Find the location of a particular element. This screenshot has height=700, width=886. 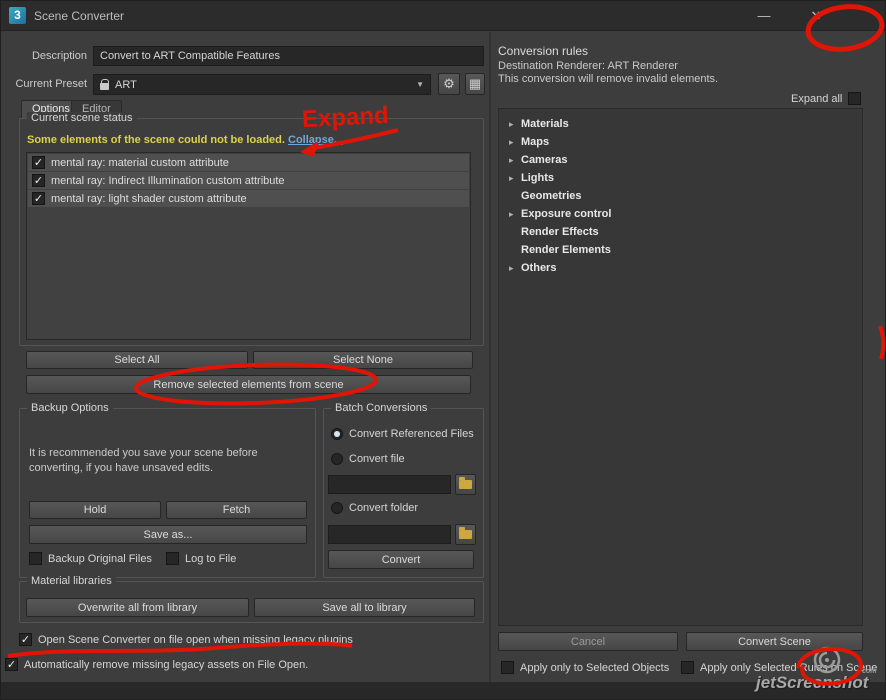

3ds-max-app-icon: 3 is located at coordinates (17, 15).